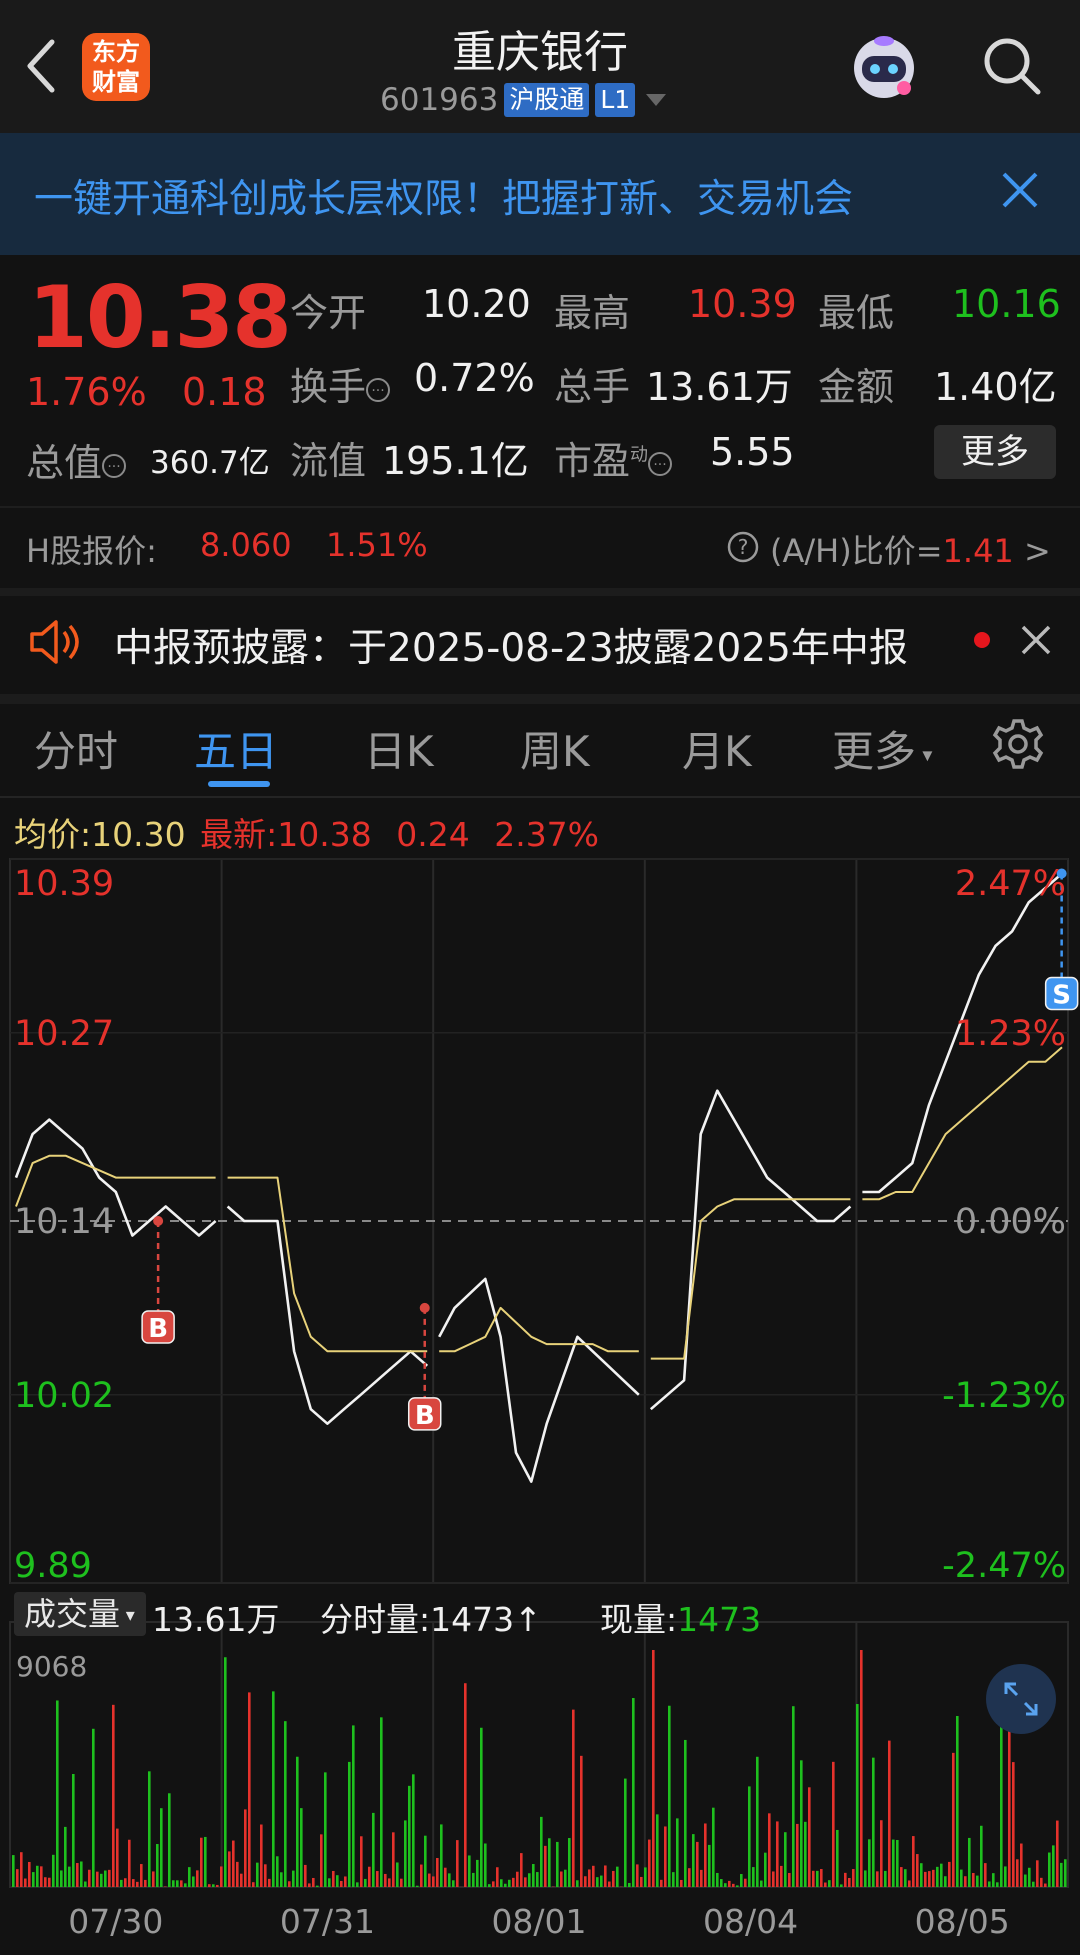  I want to click on more-button: 更多, so click(995, 452).